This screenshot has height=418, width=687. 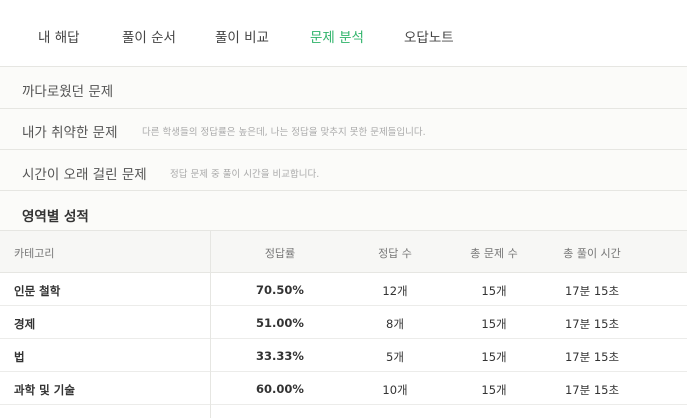 I want to click on table-header: 카테고리 정답률 정답 수 총 문제 수 총 풀이 시간, so click(x=343, y=252).